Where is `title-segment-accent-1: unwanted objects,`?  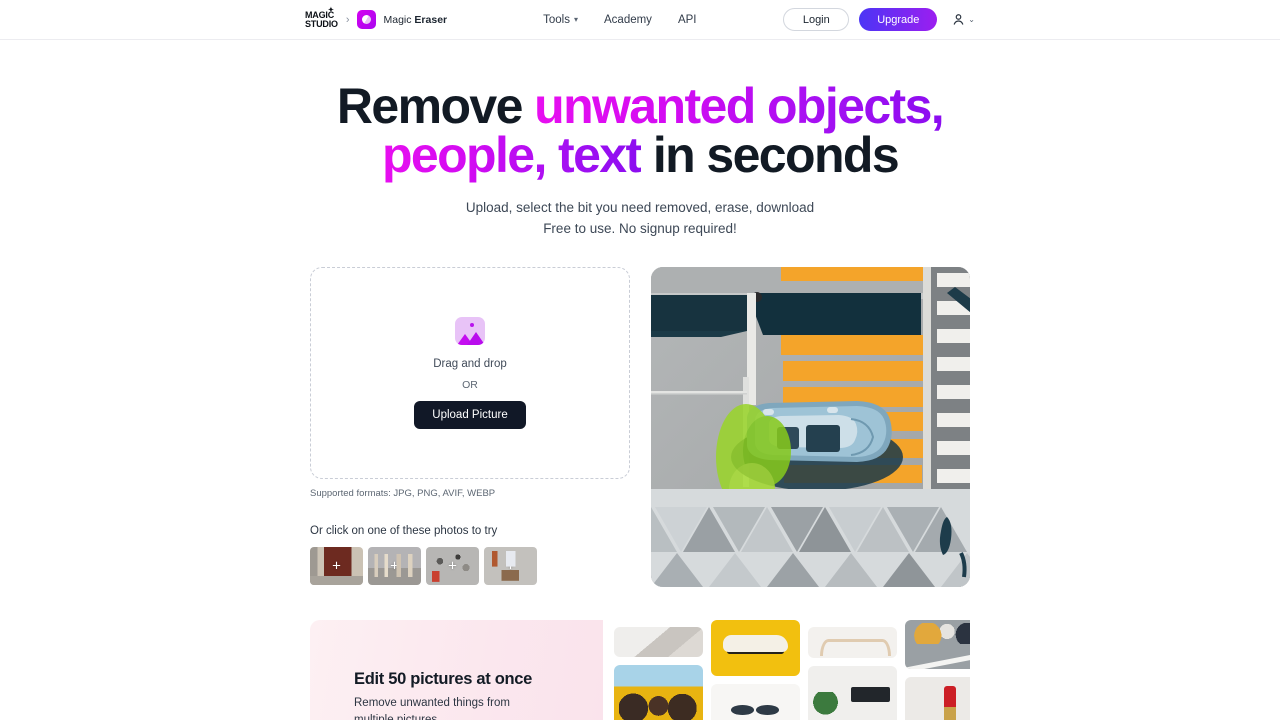
title-segment-accent-1: unwanted objects, is located at coordinates (739, 106).